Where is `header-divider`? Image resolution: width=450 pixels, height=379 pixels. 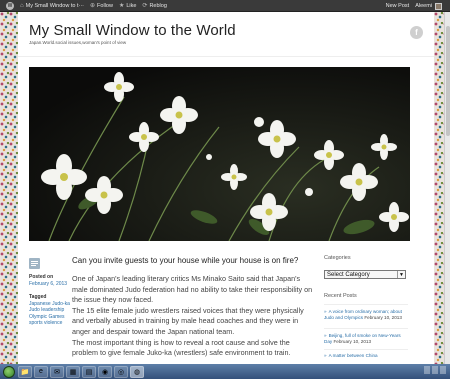 header-divider is located at coordinates (226, 56).